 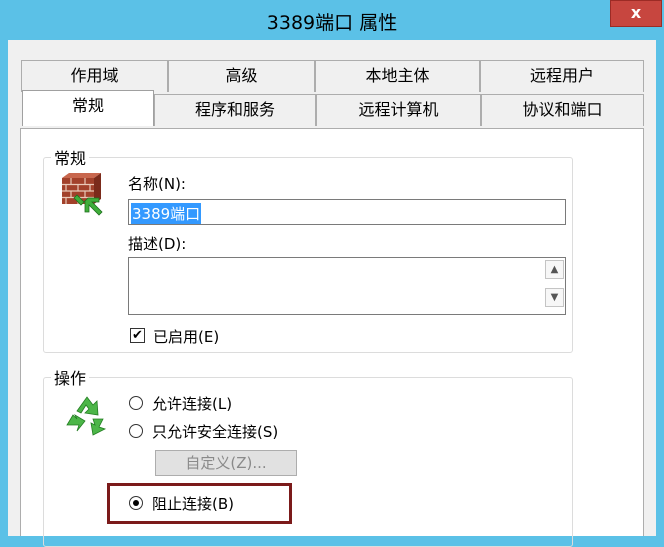 I want to click on tab-protocols-ports: 协议和端口, so click(x=562, y=110).